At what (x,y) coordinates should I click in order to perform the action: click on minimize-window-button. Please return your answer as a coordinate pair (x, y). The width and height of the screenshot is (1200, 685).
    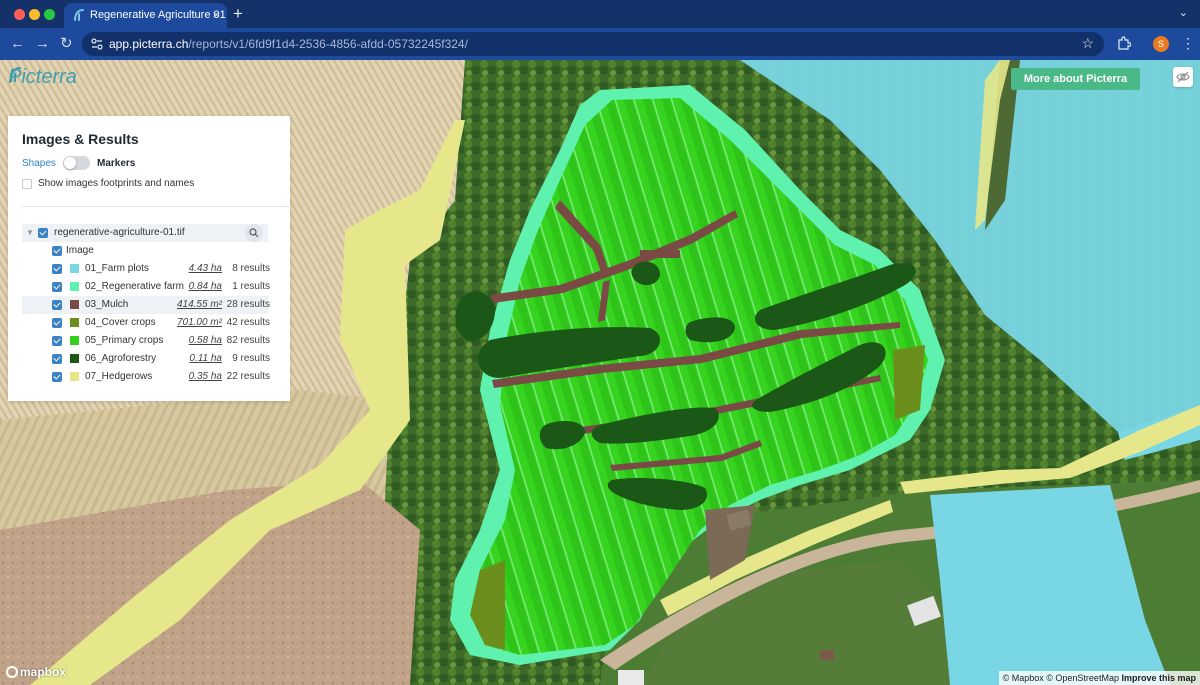
    Looking at the image, I should click on (34, 14).